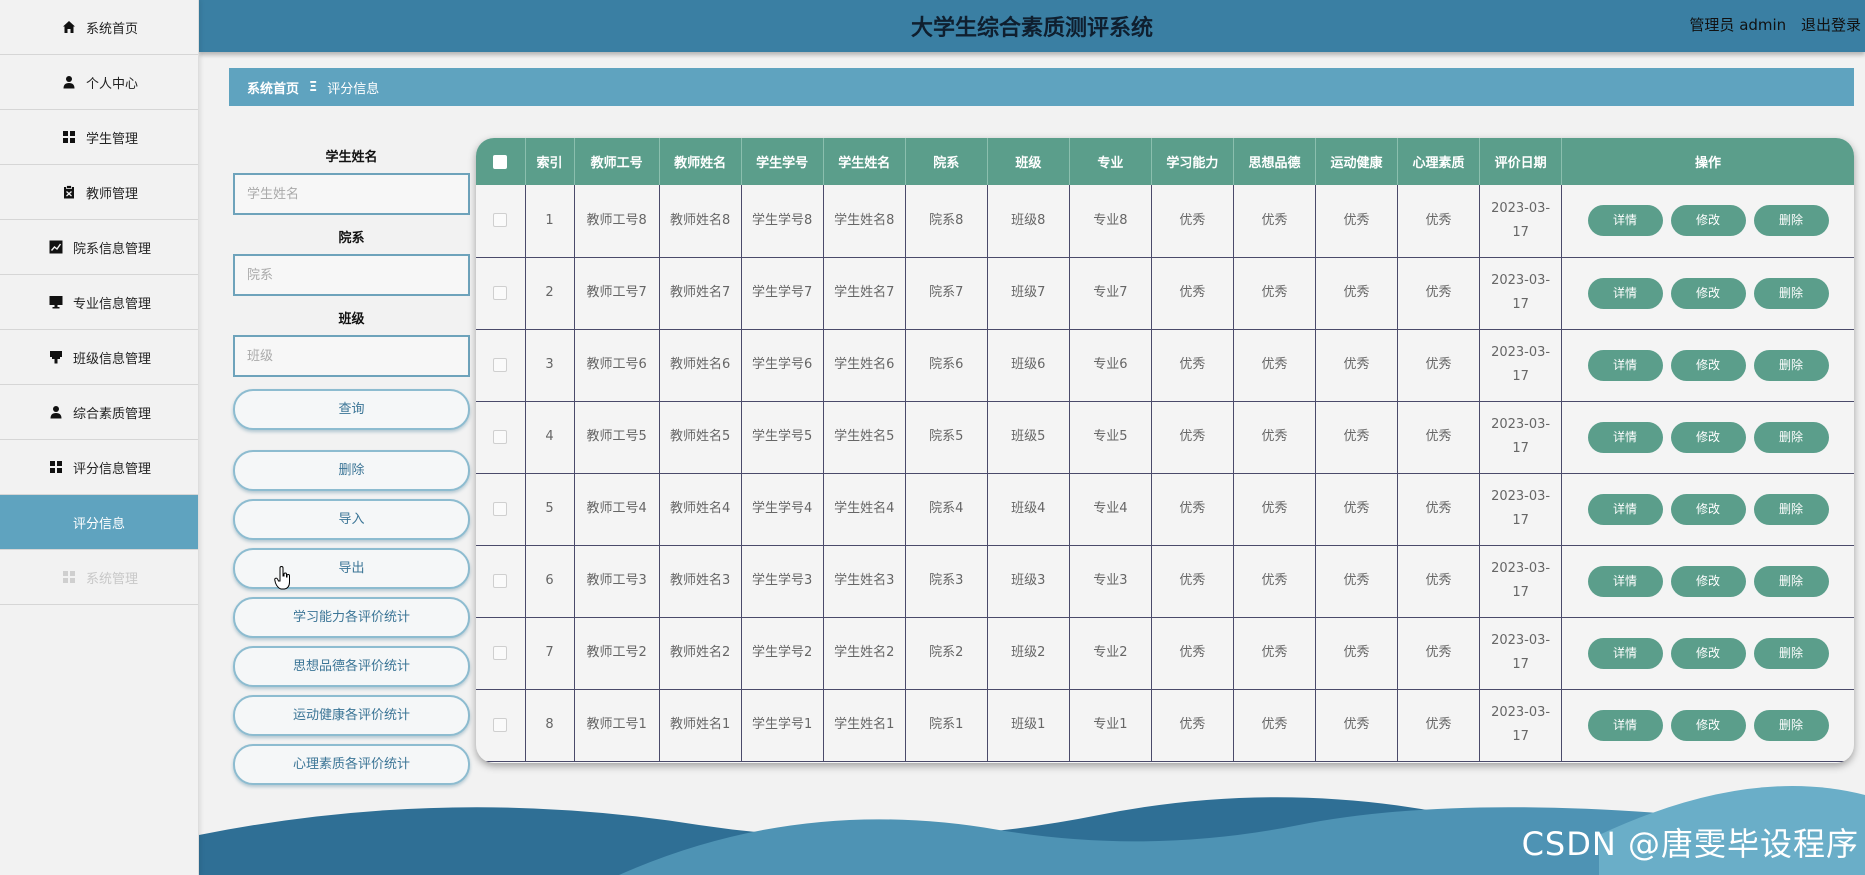  I want to click on learning-stats-button: 学习能力各评价统计, so click(351, 617).